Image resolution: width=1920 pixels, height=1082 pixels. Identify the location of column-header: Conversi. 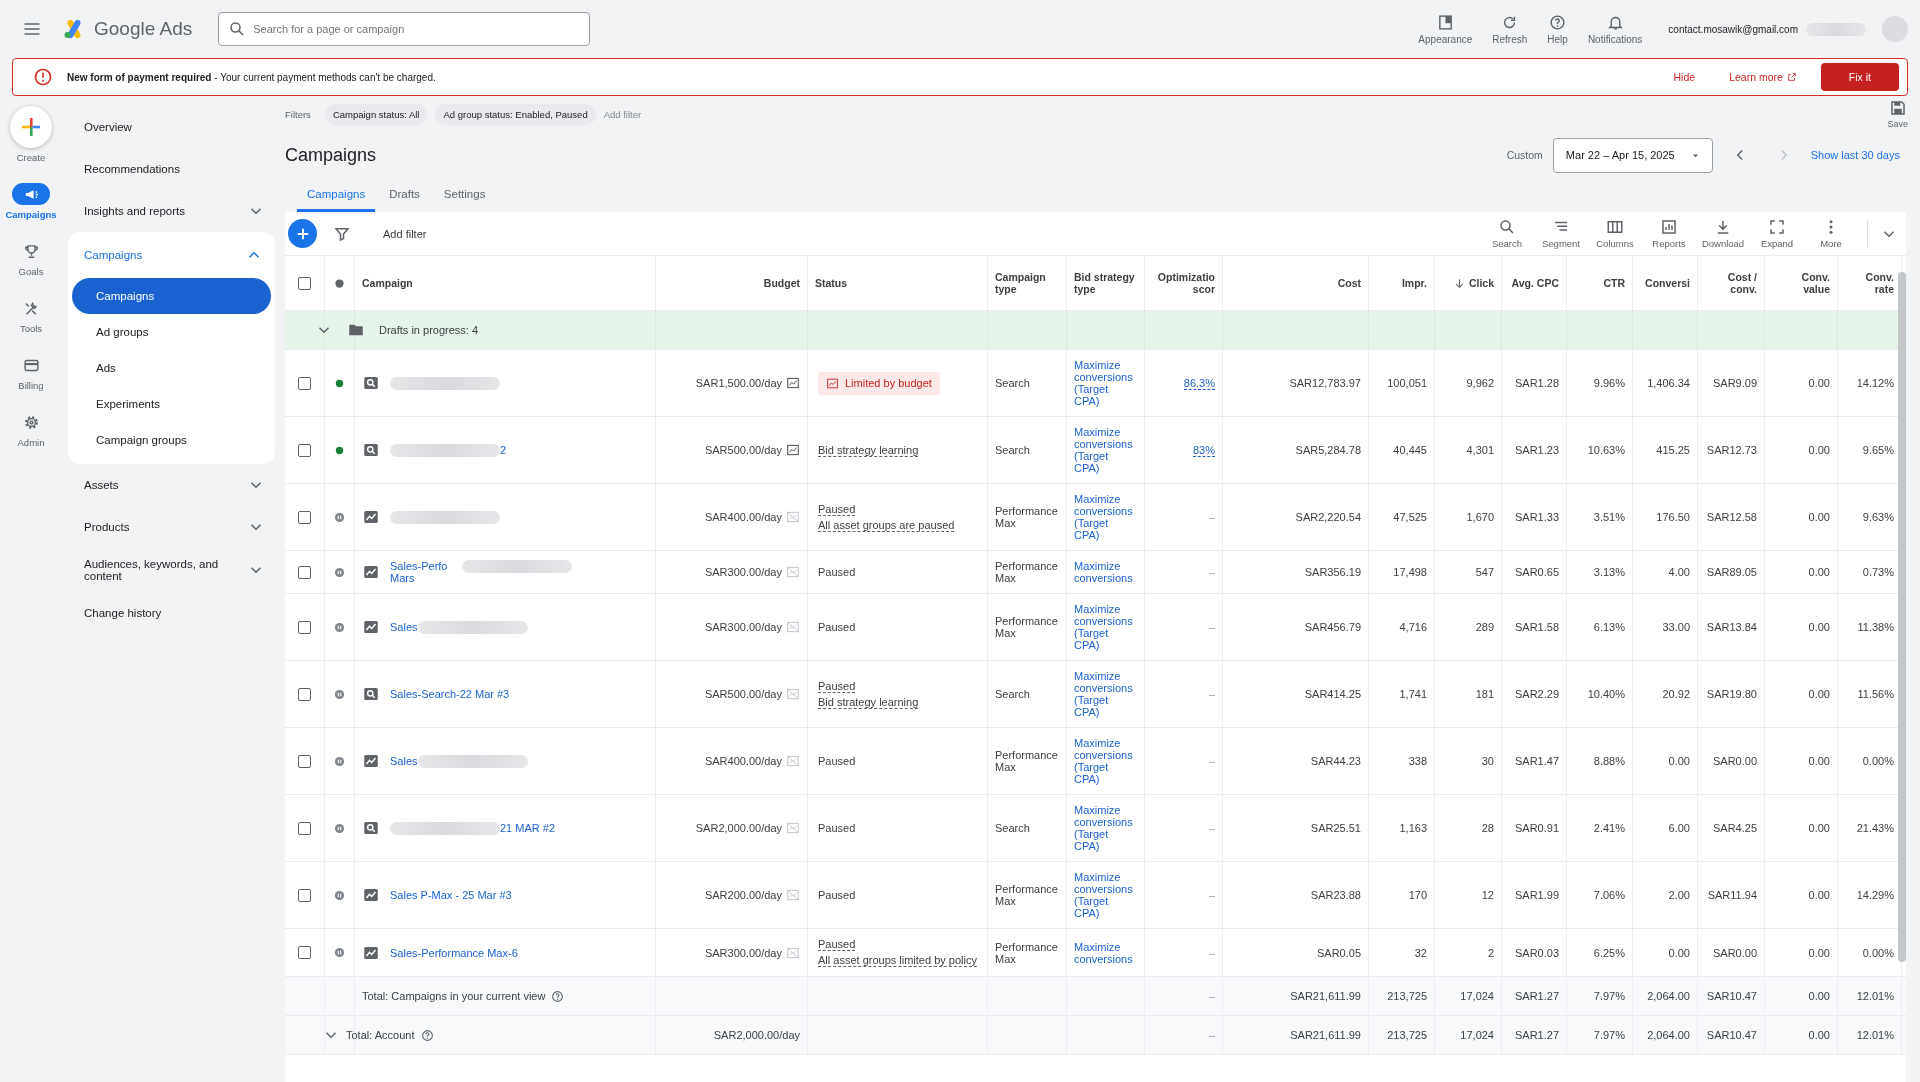
(1667, 283).